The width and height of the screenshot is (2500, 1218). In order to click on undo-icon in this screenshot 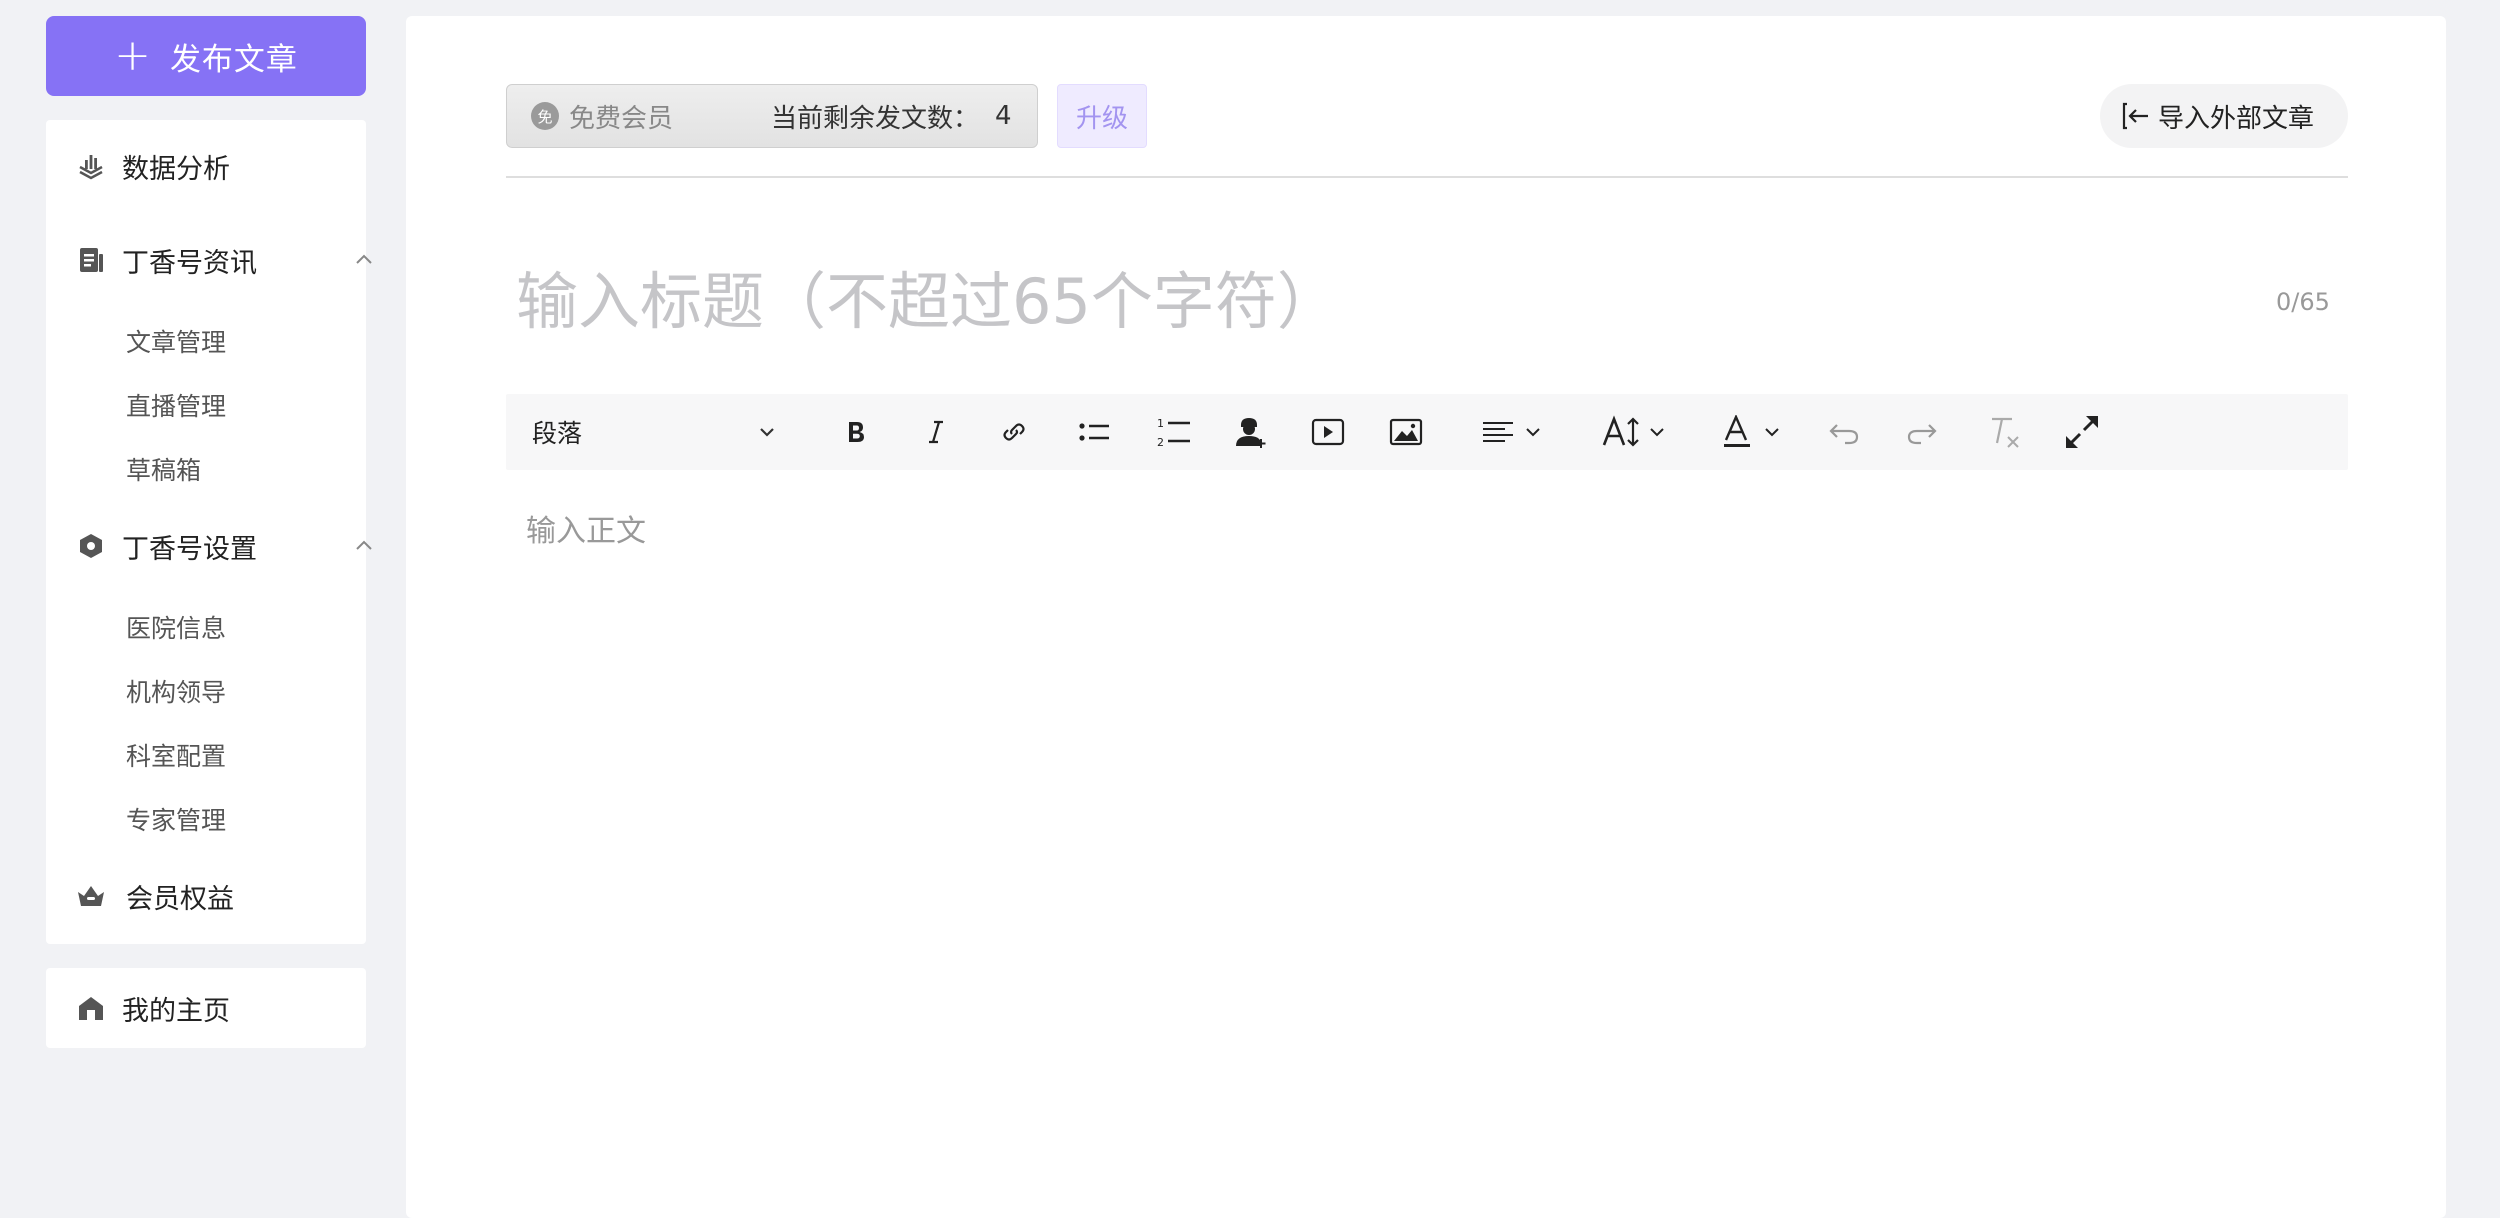, I will do `click(1844, 432)`.